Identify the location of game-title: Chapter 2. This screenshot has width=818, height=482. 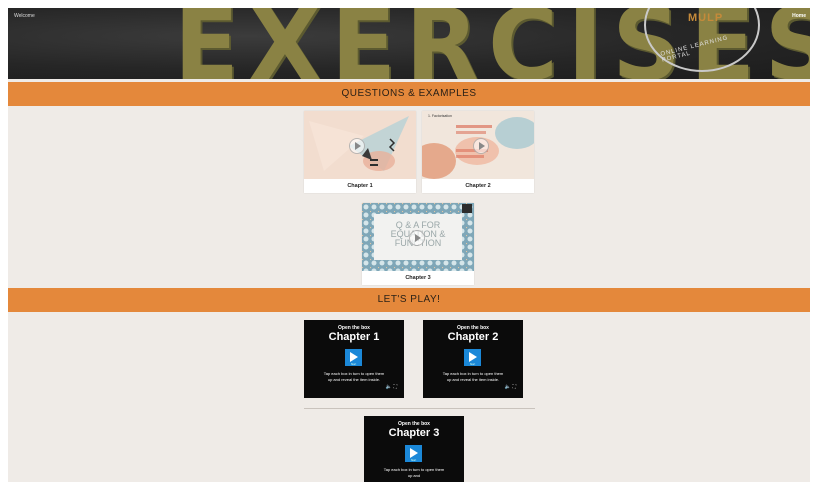
(473, 337).